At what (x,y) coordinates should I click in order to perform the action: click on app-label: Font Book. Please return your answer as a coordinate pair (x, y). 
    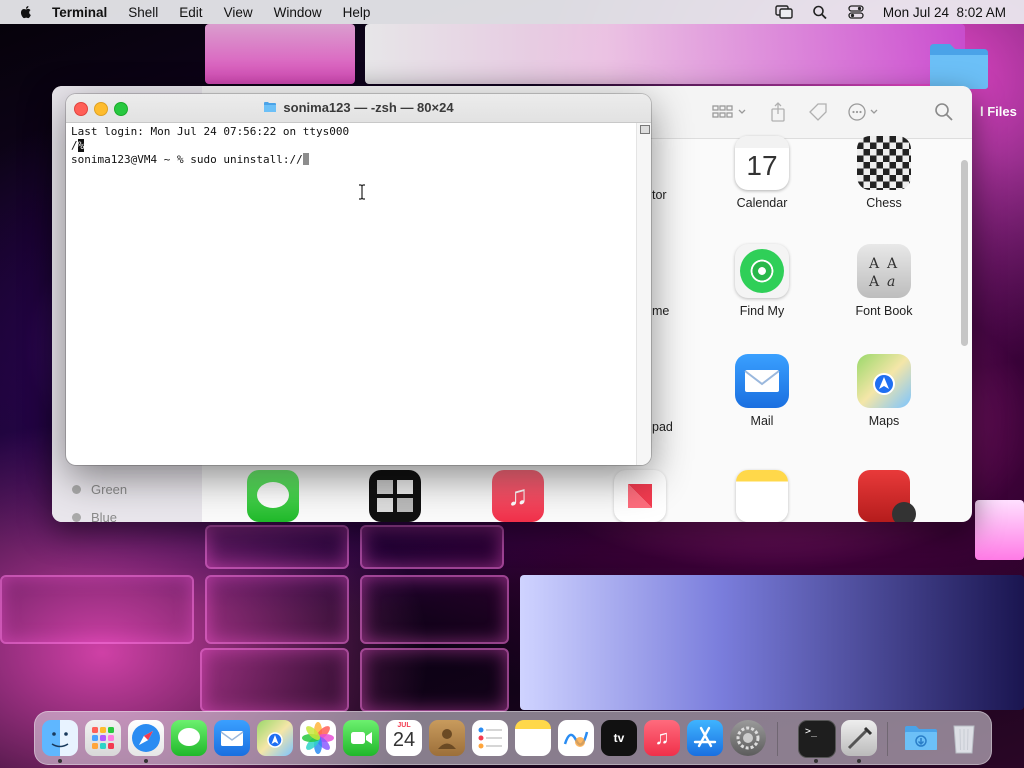
    Looking at the image, I should click on (884, 311).